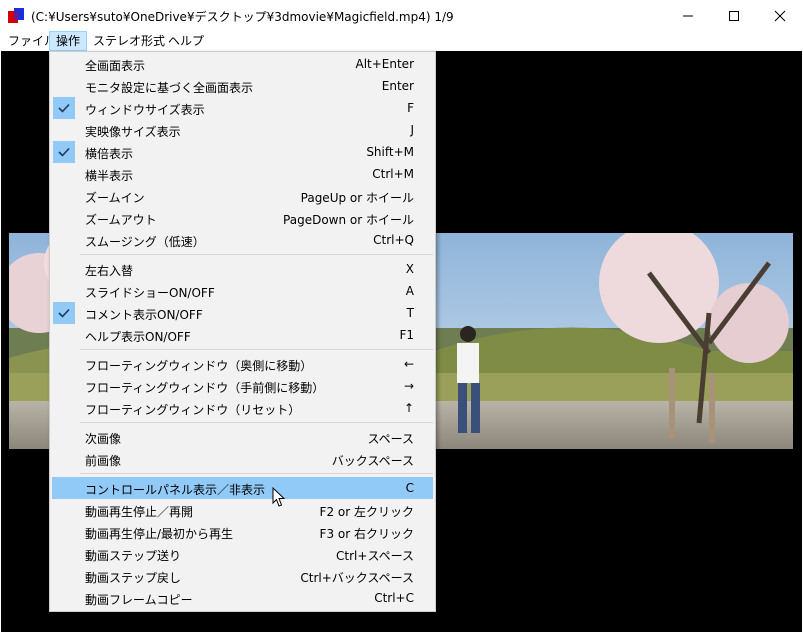 The width and height of the screenshot is (803, 633). I want to click on menu-item-shortcut: Enter, so click(397, 86).